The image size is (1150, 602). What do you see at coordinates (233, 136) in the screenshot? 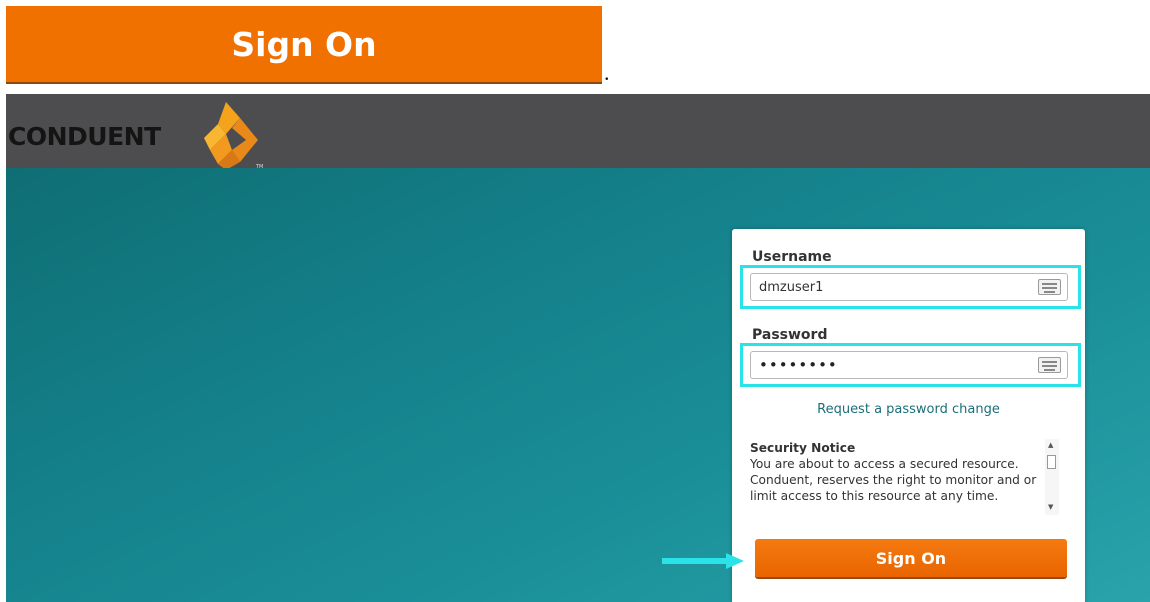
I see `conduent-logo-icon: TM` at bounding box center [233, 136].